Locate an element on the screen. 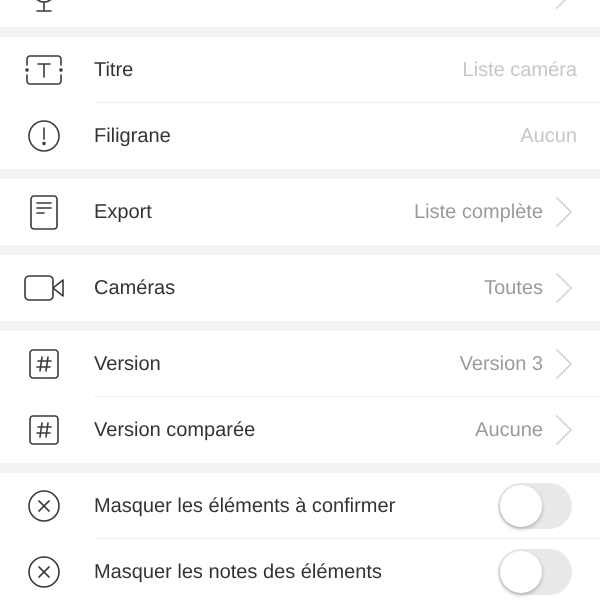 The width and height of the screenshot is (600, 600). document-icon is located at coordinates (44, 212).